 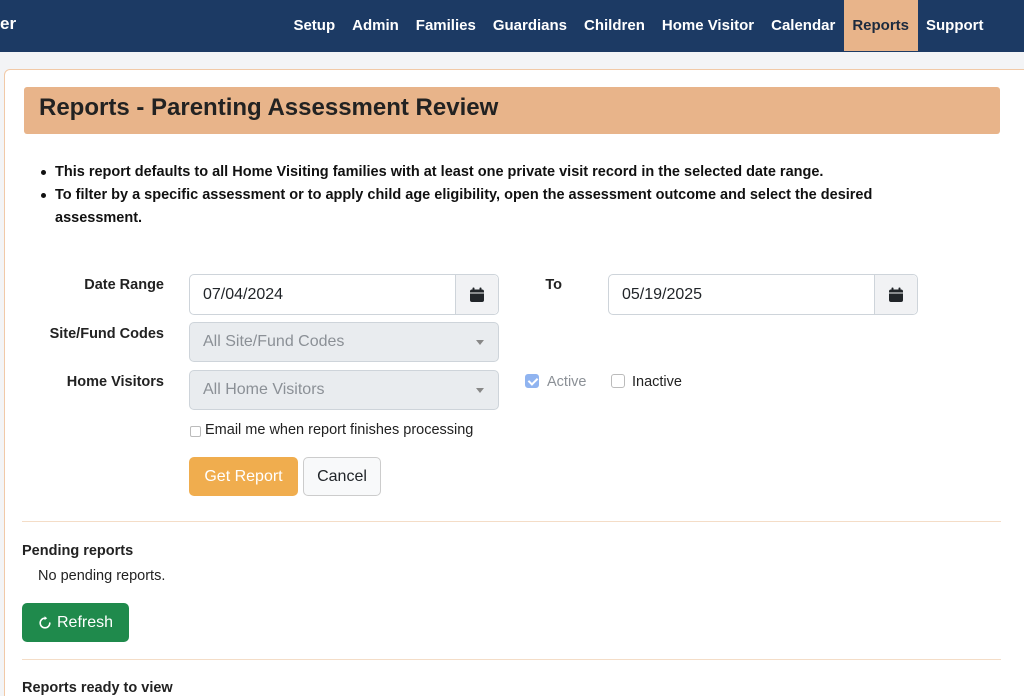 I want to click on active-checkbox, so click(x=532, y=381).